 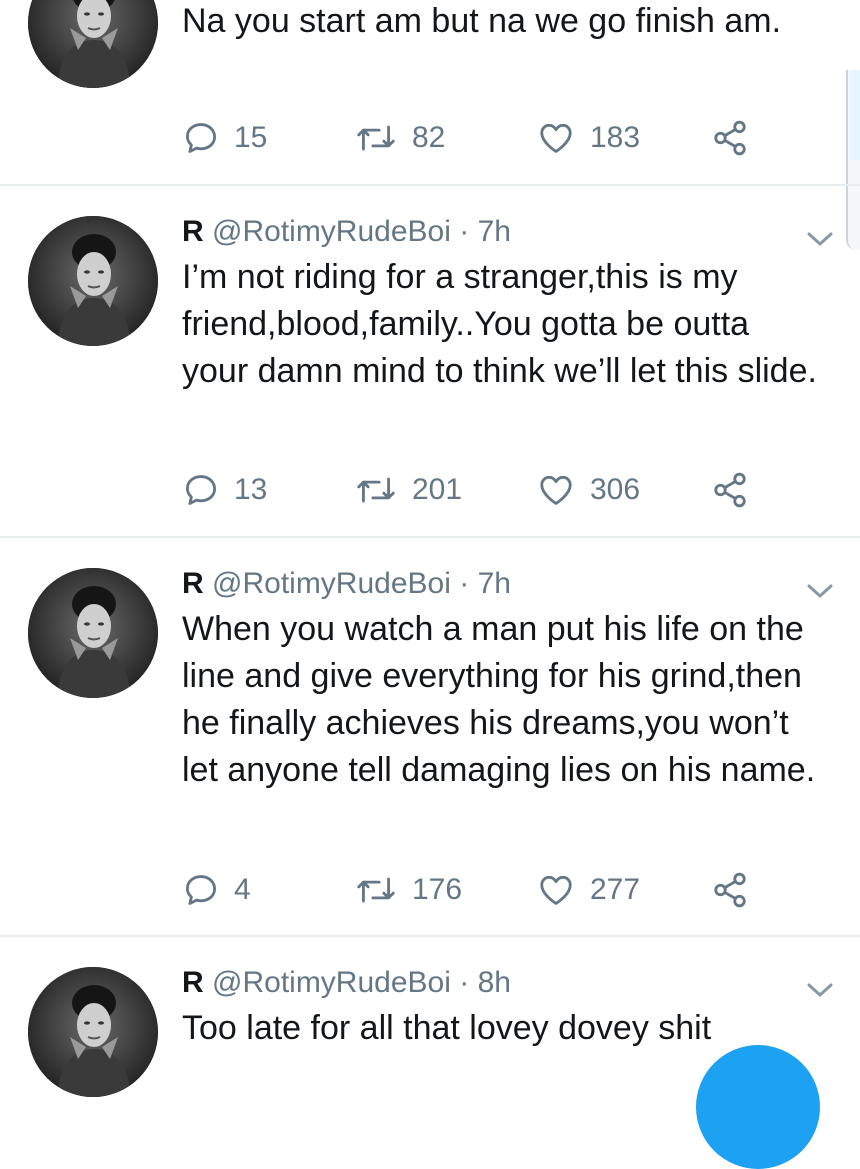 What do you see at coordinates (588, 138) in the screenshot?
I see `like-button: 183` at bounding box center [588, 138].